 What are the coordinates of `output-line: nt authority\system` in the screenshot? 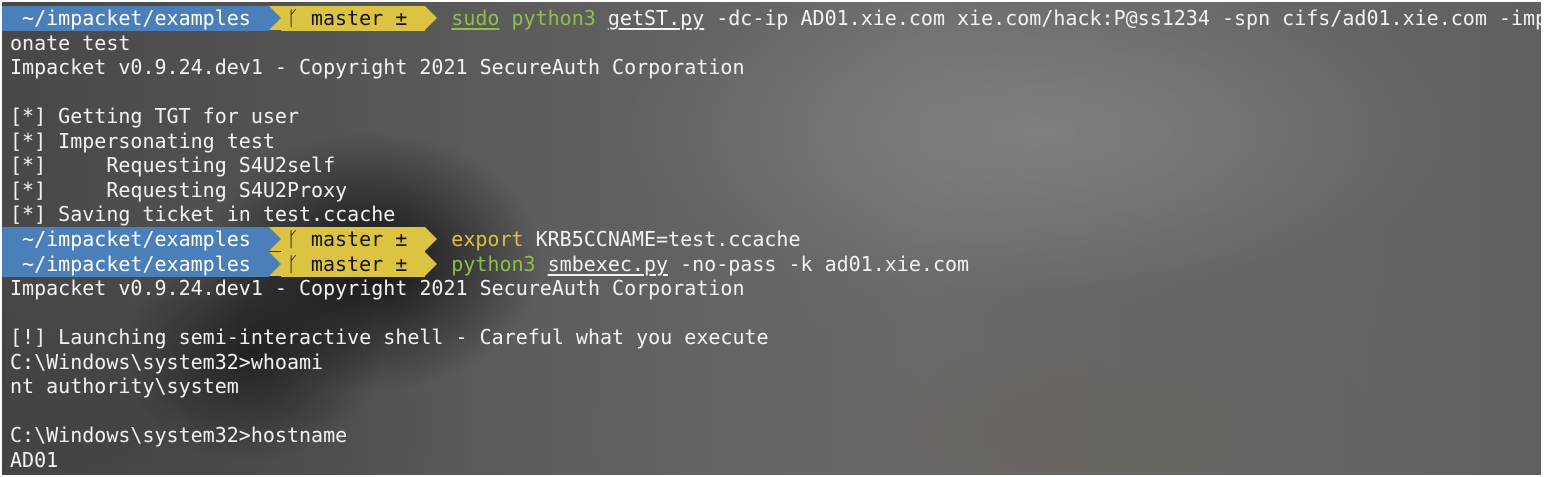 It's located at (124, 386).